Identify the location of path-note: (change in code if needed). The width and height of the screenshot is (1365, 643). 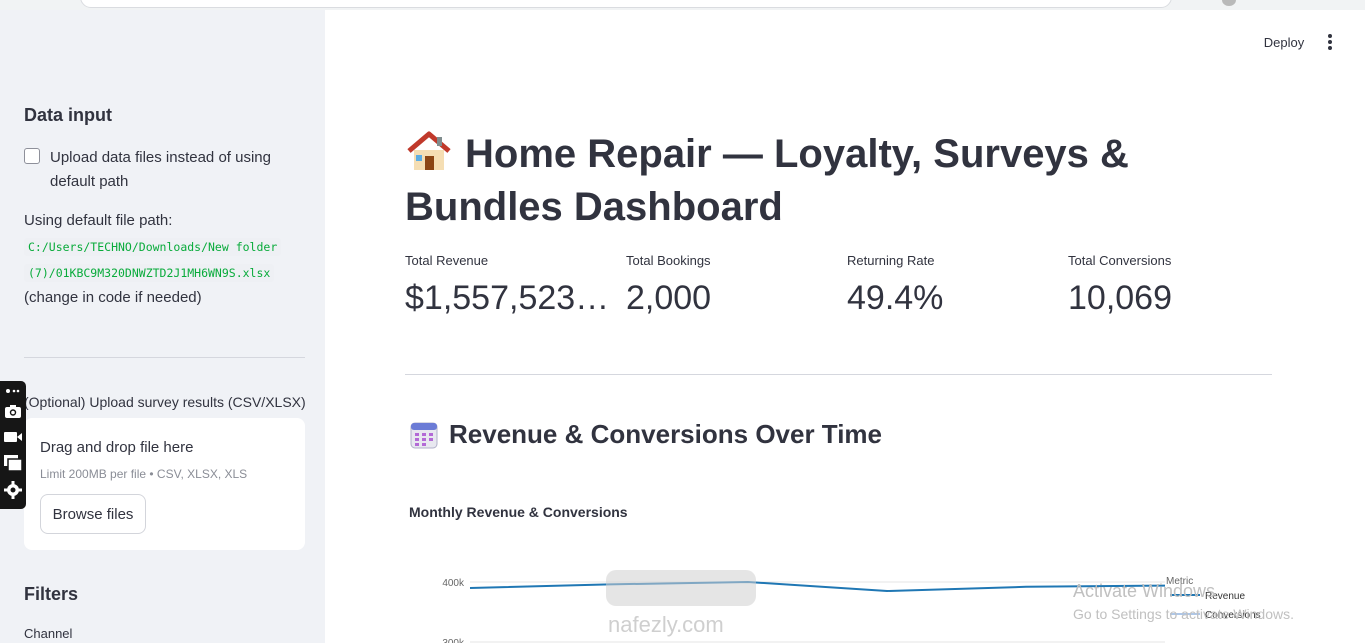
(113, 297).